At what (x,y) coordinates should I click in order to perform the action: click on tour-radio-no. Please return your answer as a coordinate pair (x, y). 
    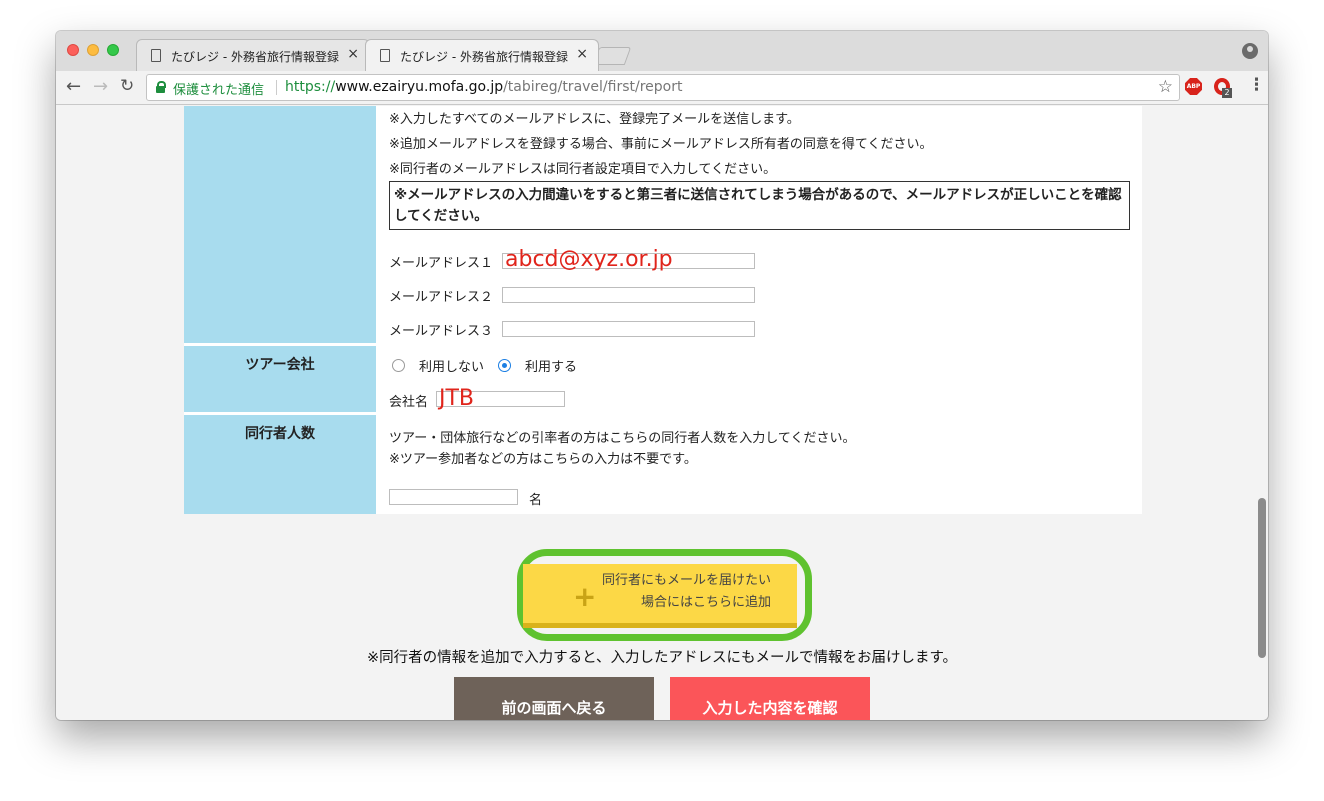
    Looking at the image, I should click on (398, 365).